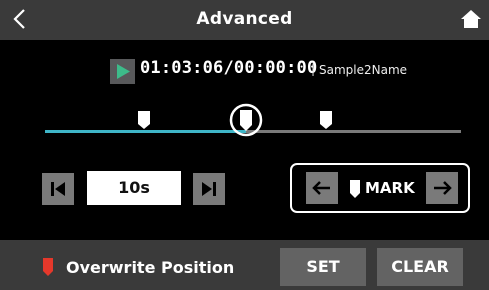 This screenshot has width=489, height=290. I want to click on mark-icon, so click(355, 189).